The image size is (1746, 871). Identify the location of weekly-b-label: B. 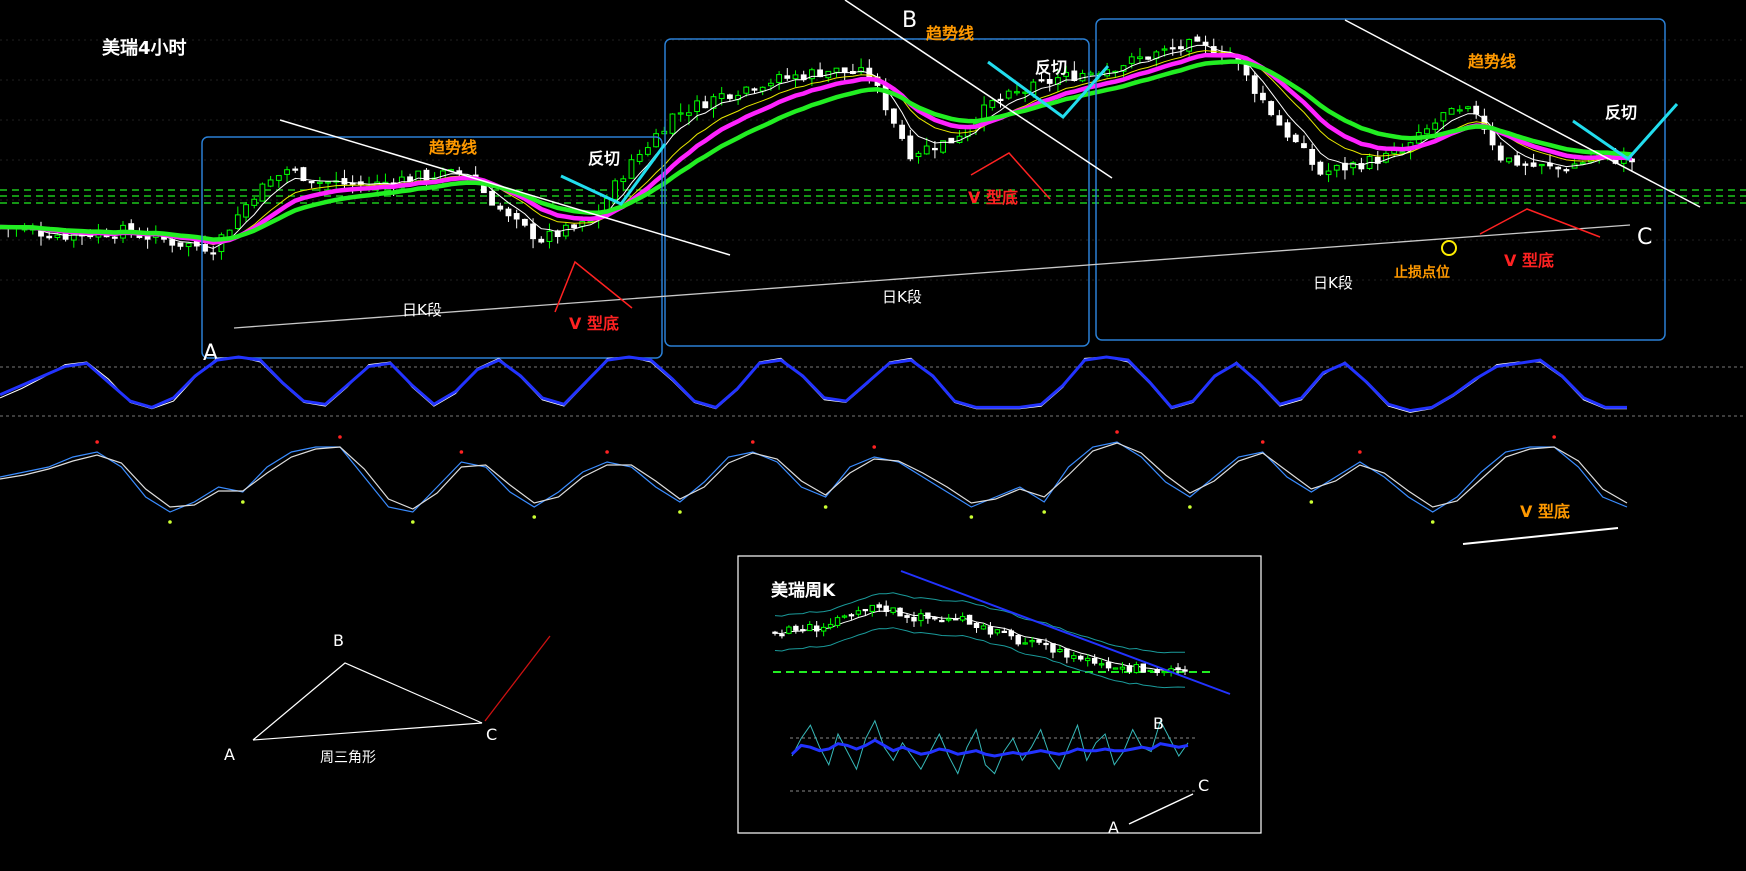
(1158, 723).